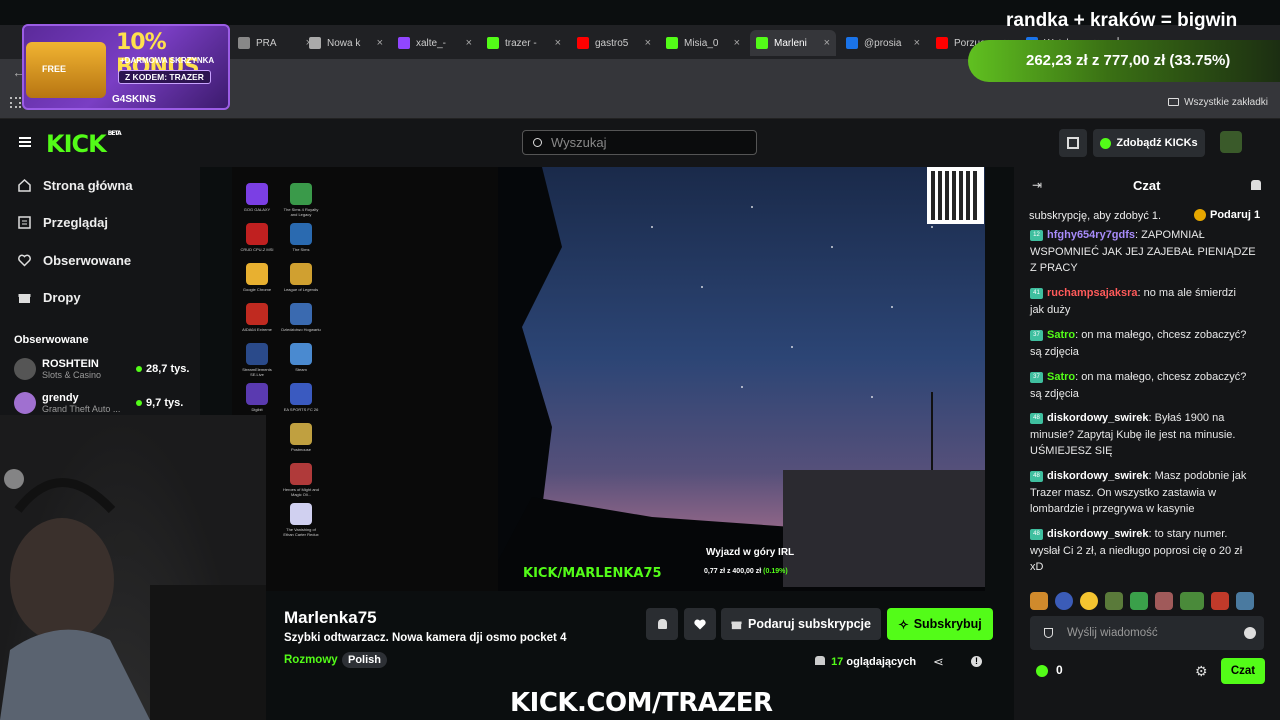 The height and width of the screenshot is (720, 1280). Describe the element at coordinates (15, 102) in the screenshot. I see `apps-grid-icon` at that location.